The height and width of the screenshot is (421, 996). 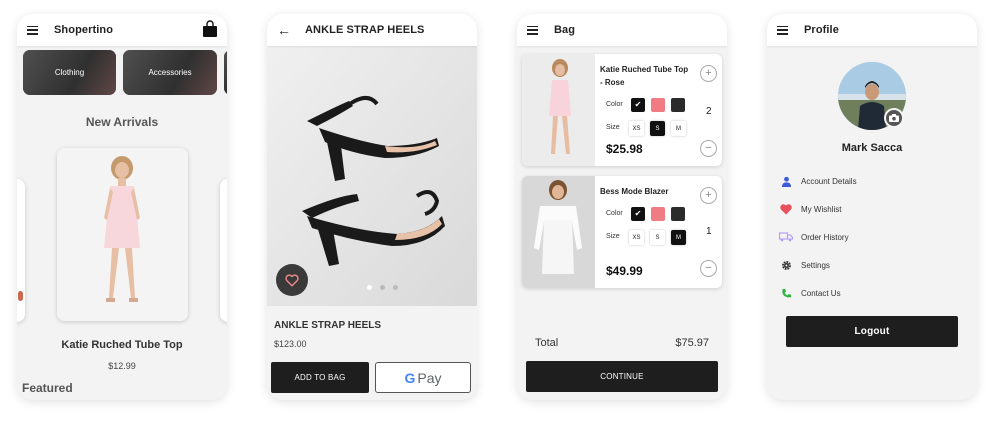 I want to click on truck-icon, so click(x=786, y=237).